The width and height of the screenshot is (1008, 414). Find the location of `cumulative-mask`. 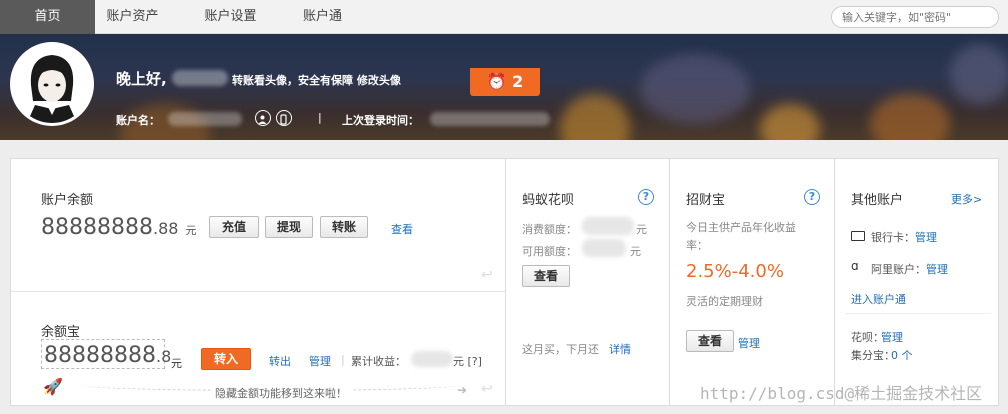

cumulative-mask is located at coordinates (432, 359).